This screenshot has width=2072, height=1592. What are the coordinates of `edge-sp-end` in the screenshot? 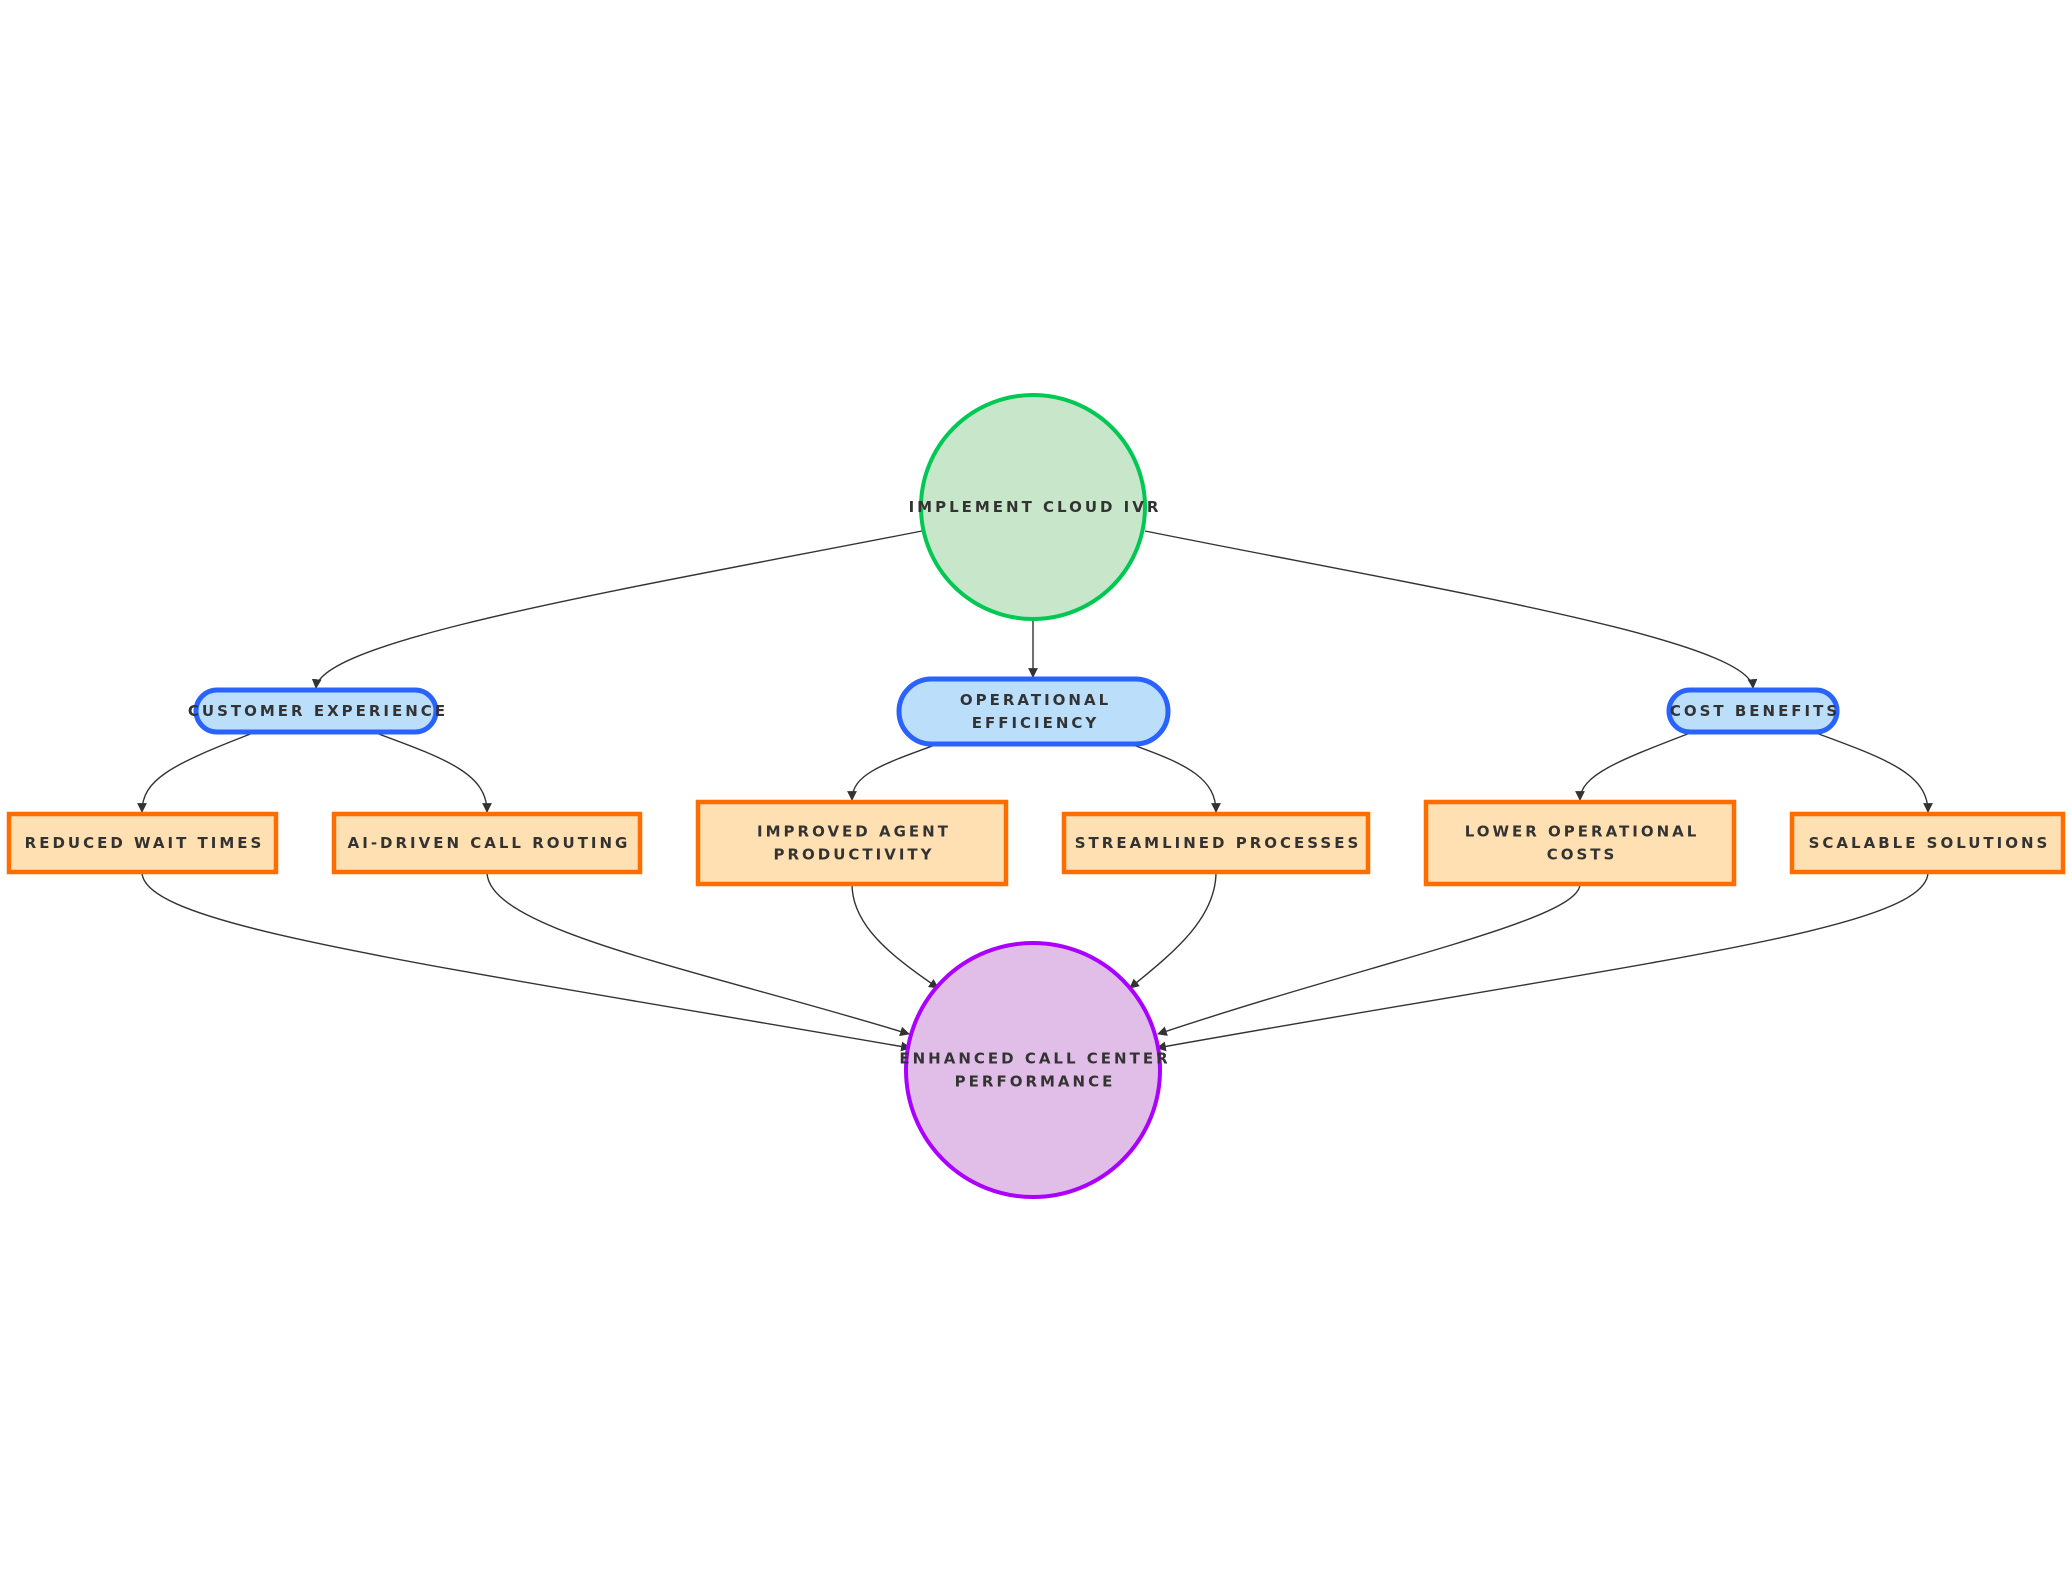 It's located at (1173, 930).